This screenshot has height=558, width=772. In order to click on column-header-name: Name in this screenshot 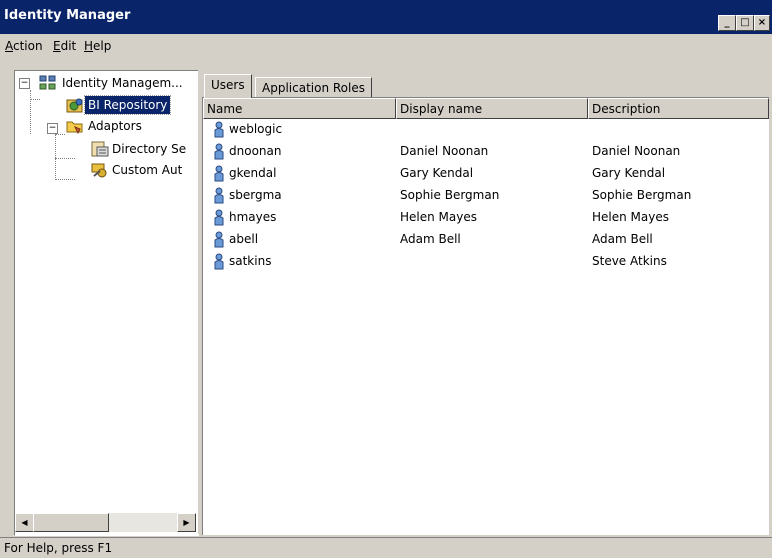, I will do `click(299, 108)`.